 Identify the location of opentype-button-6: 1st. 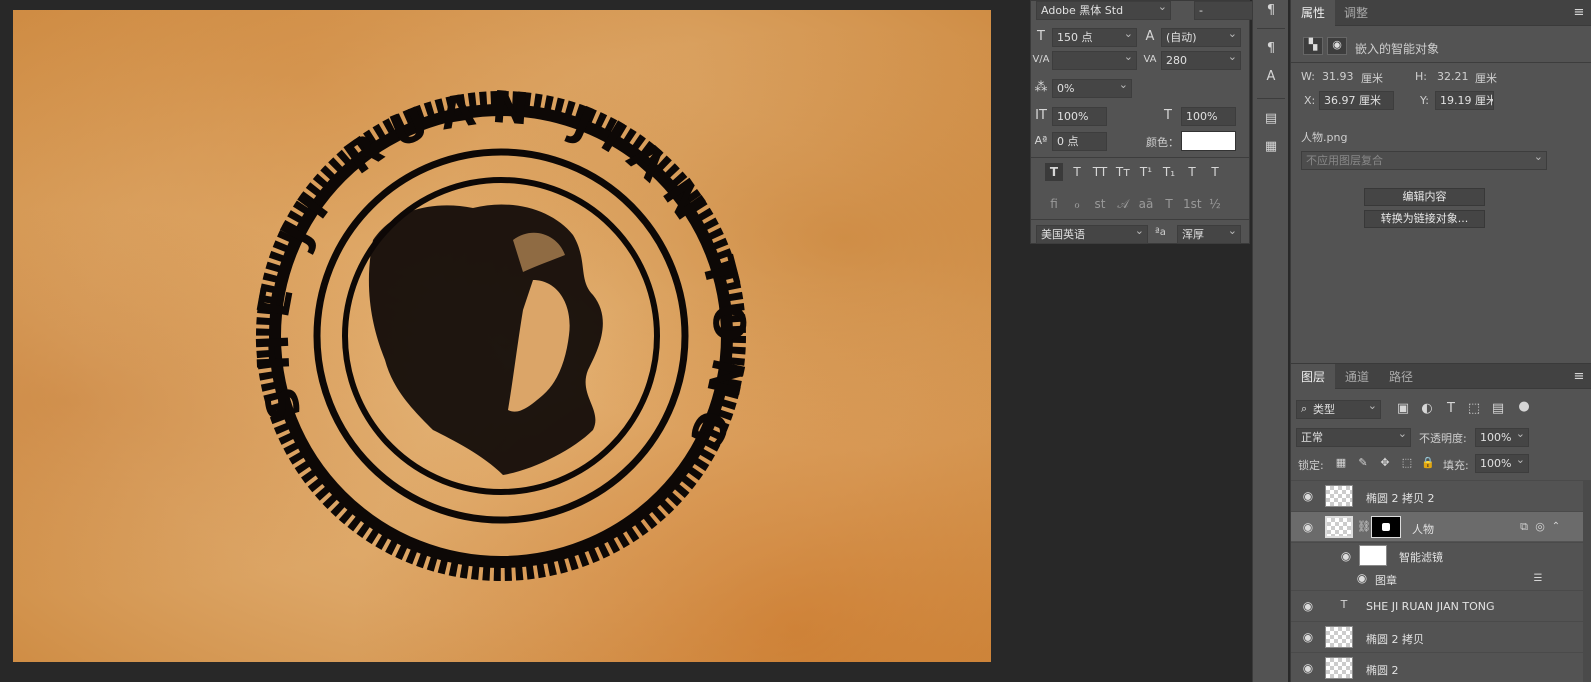
(1192, 204).